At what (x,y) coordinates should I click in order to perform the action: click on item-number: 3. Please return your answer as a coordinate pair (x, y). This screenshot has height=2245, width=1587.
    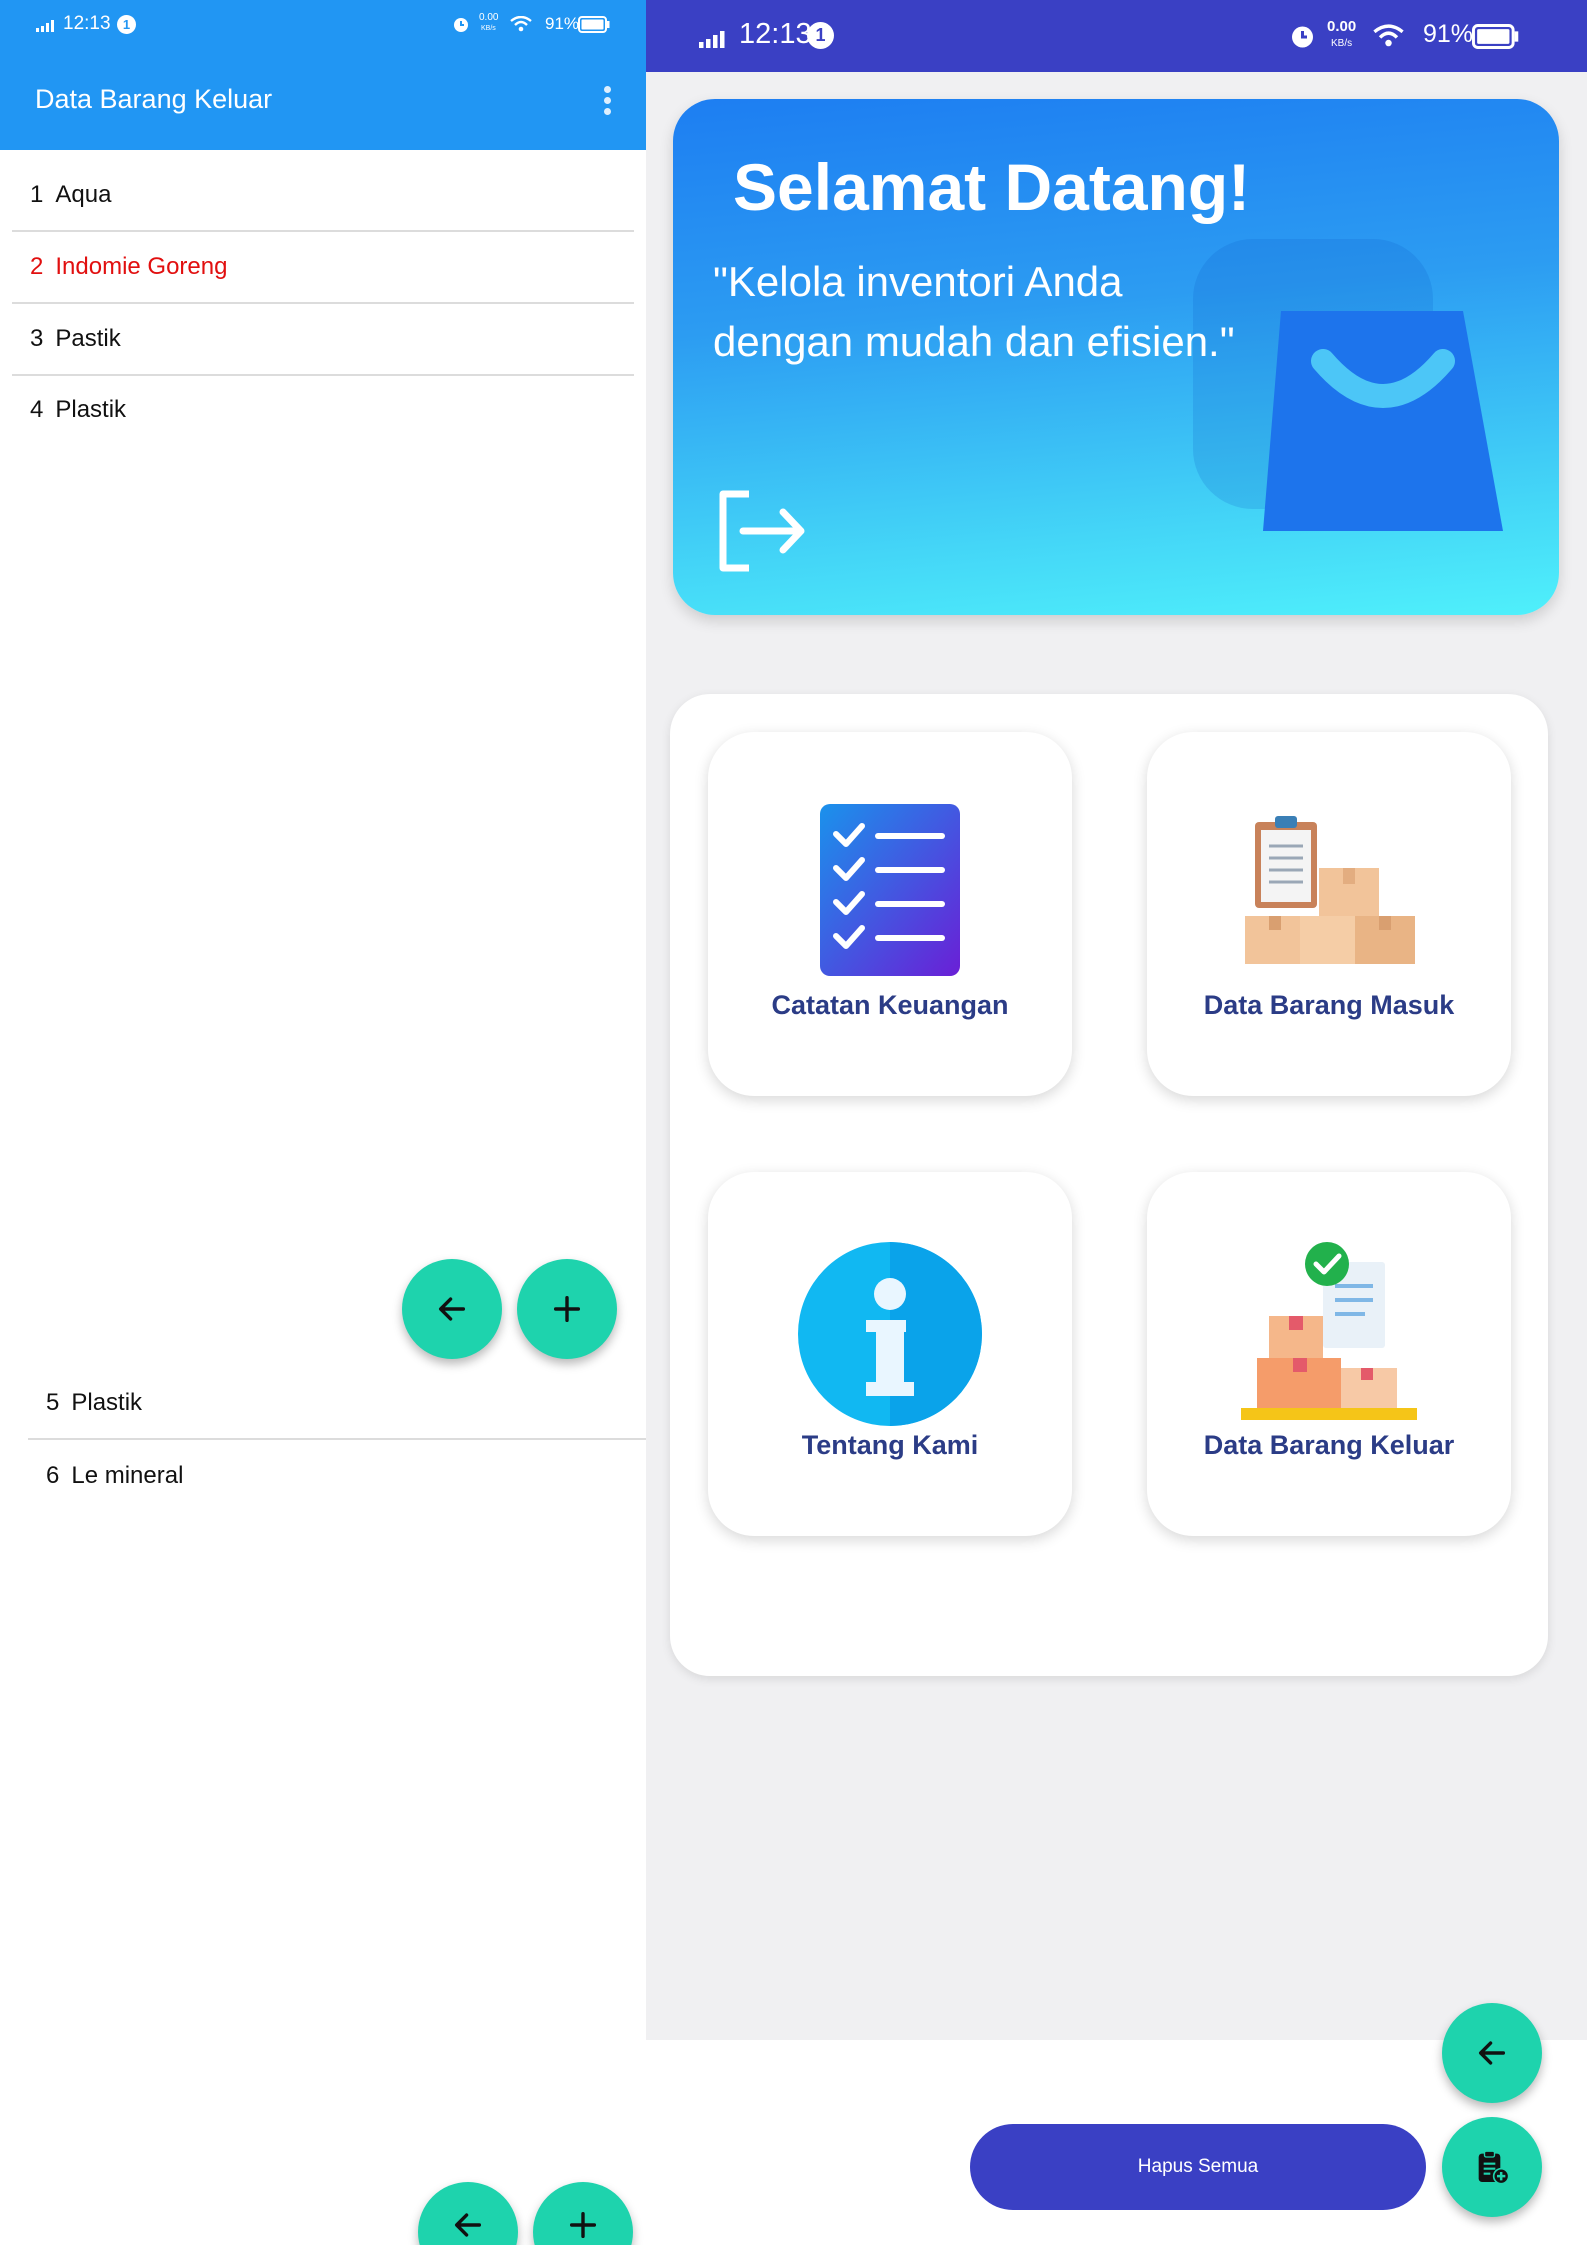
    Looking at the image, I should click on (37, 338).